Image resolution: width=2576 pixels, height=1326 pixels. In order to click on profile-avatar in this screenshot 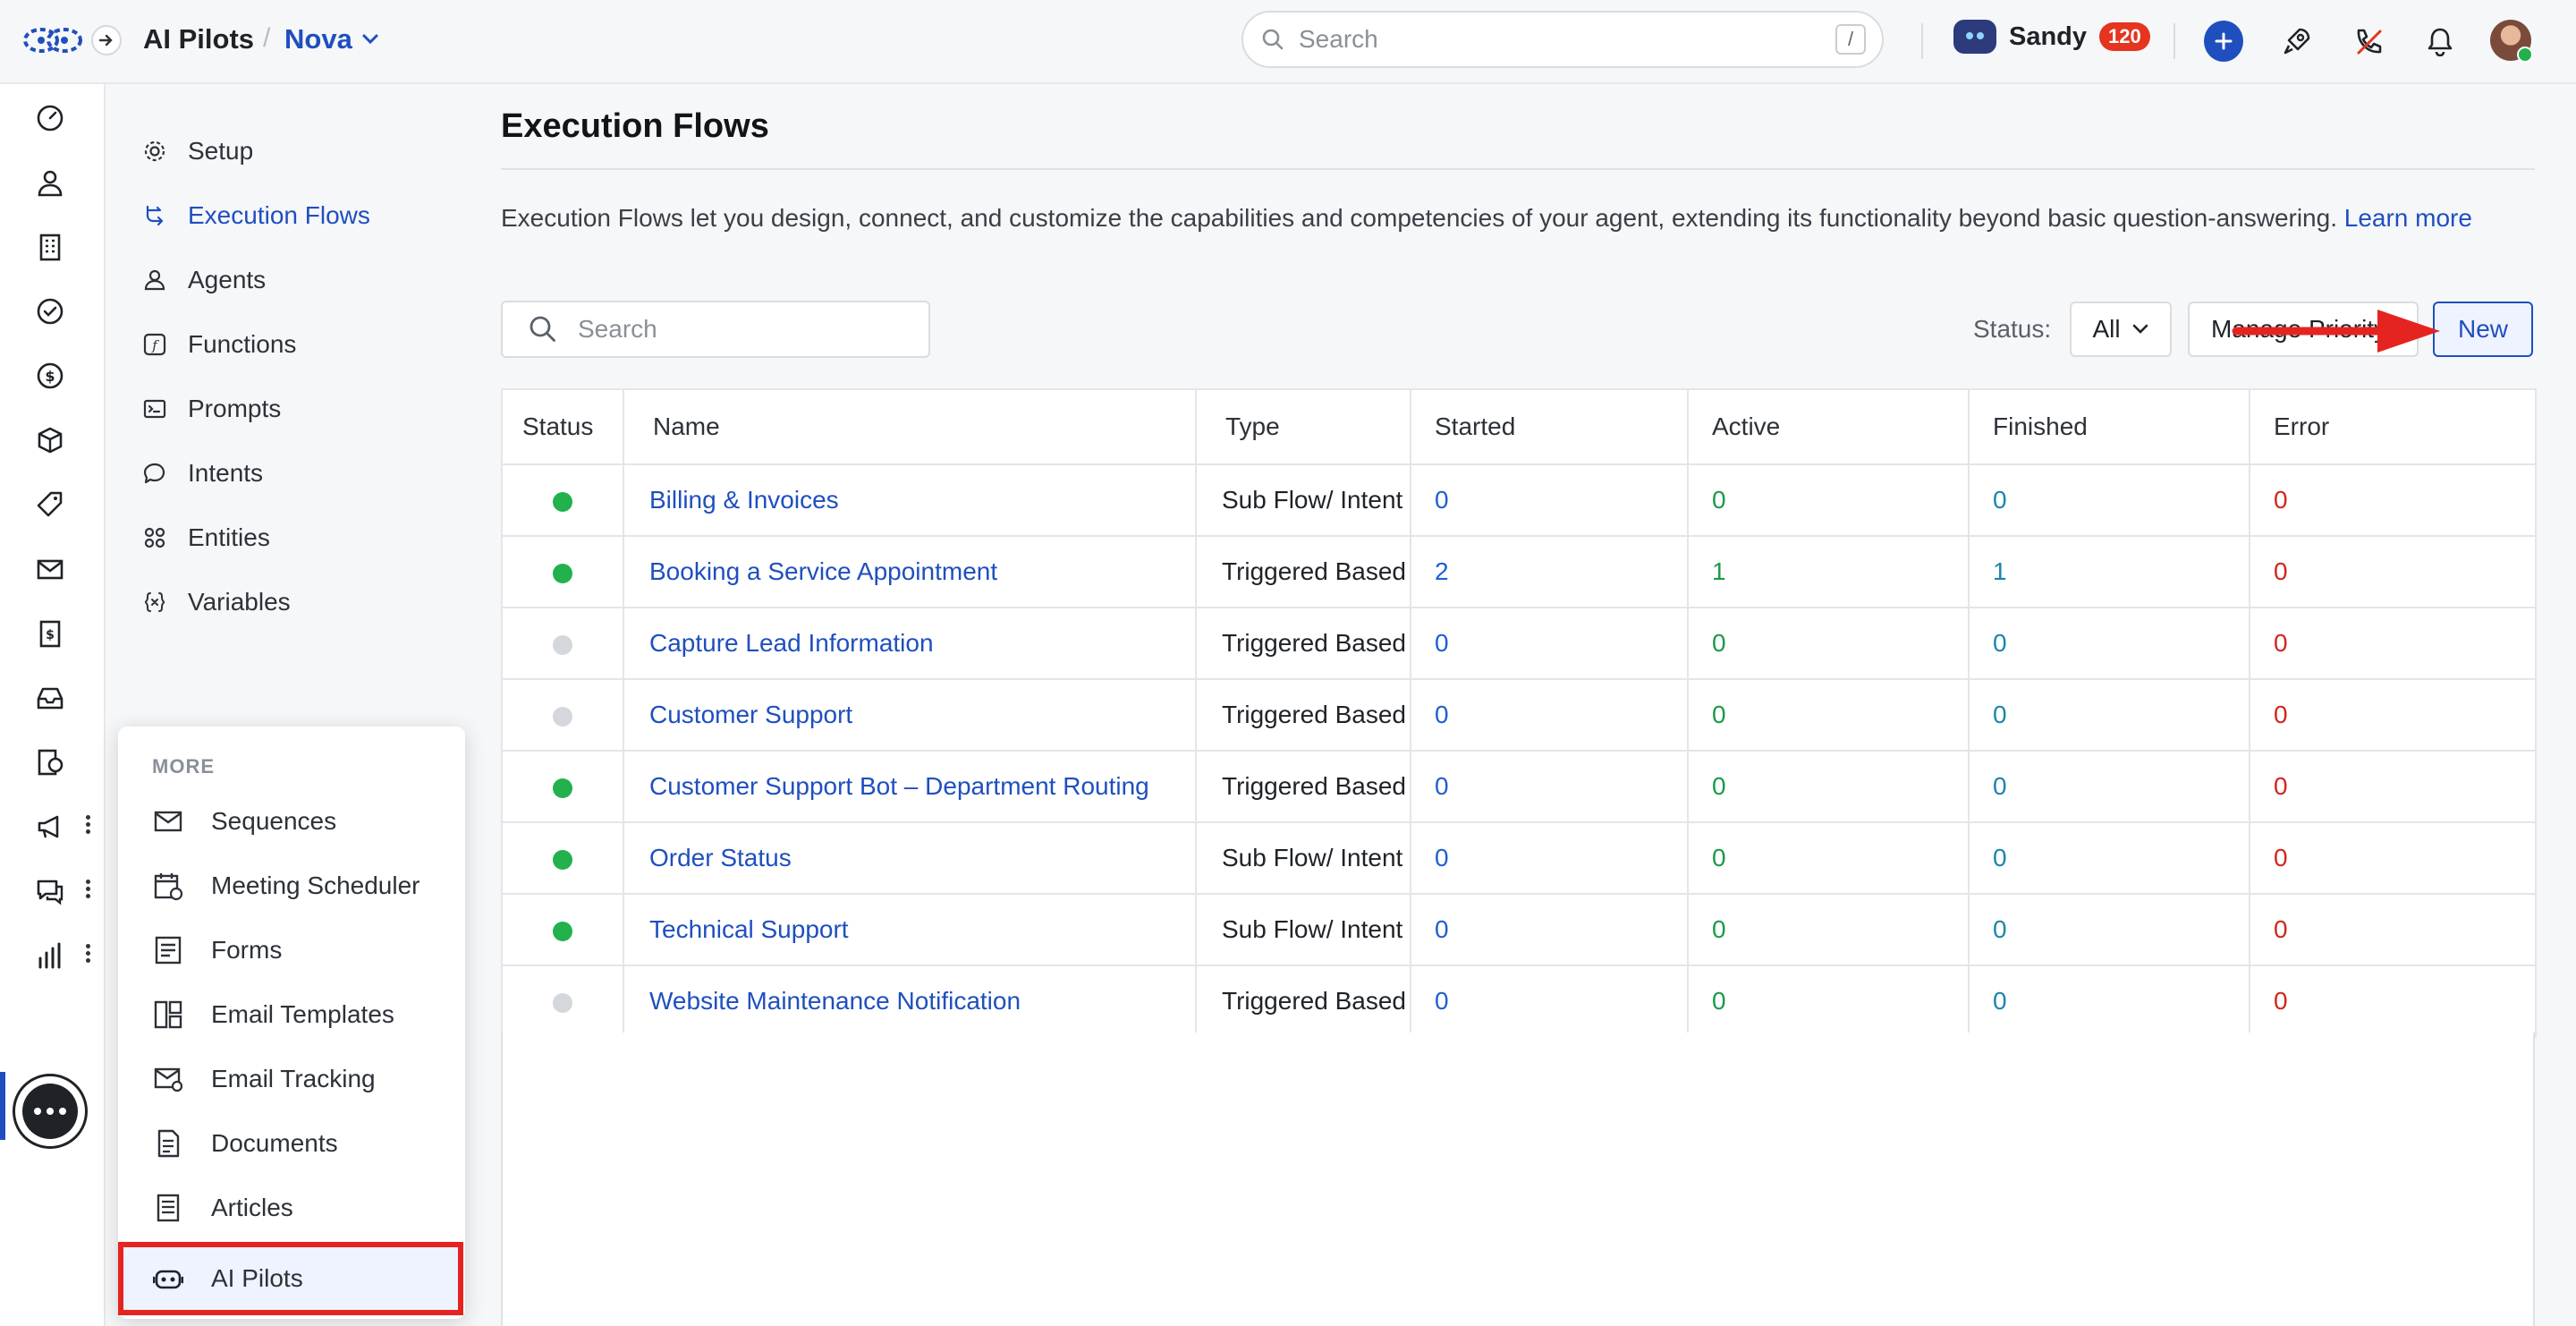, I will do `click(2511, 41)`.